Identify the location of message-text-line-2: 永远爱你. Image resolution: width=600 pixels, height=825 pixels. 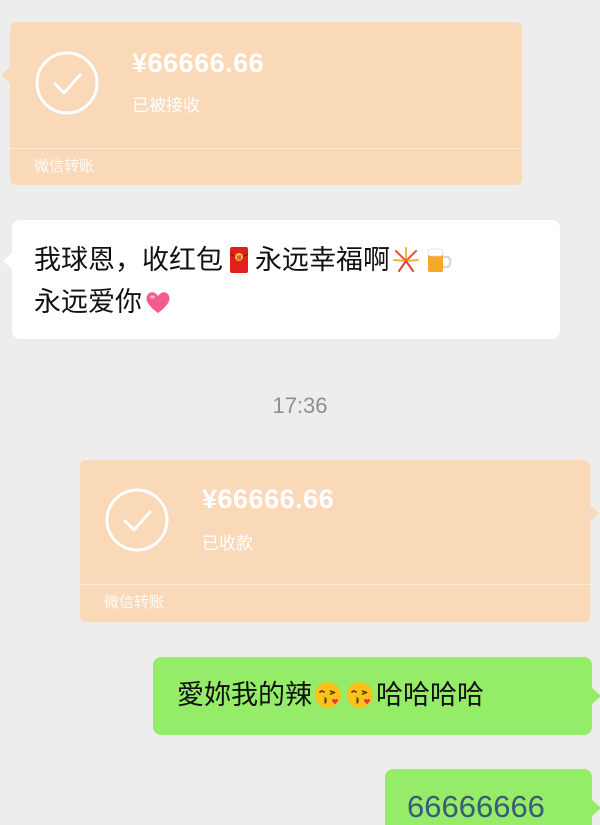
(88, 302).